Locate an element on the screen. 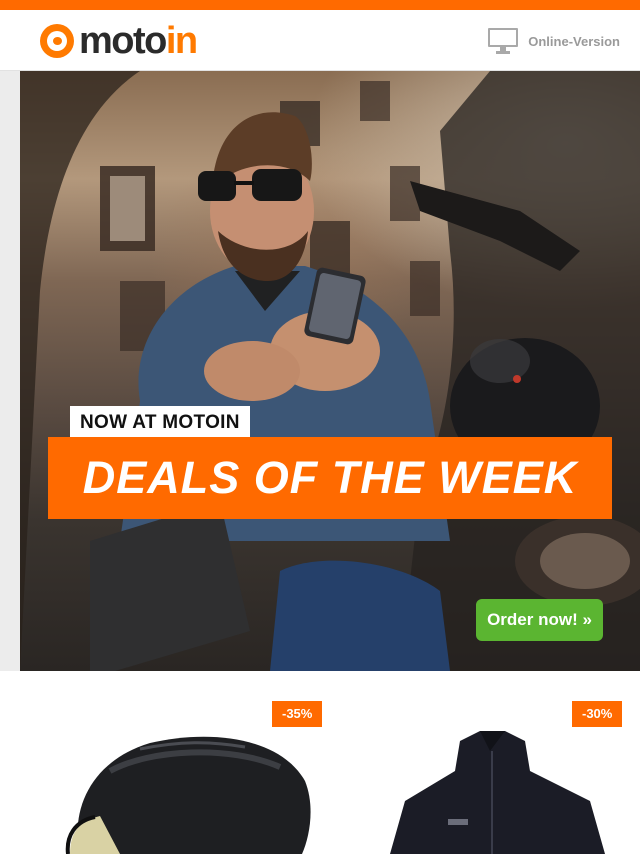 This screenshot has width=640, height=854. hero-kicker: NOW AT MOTOIN is located at coordinates (160, 422).